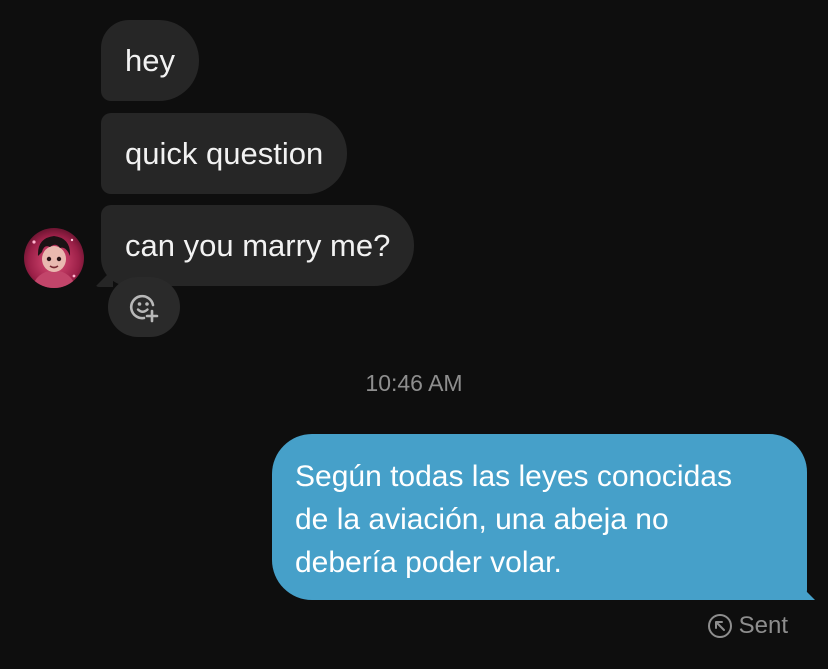 The image size is (828, 669). I want to click on incoming-message: quick question, so click(224, 153).